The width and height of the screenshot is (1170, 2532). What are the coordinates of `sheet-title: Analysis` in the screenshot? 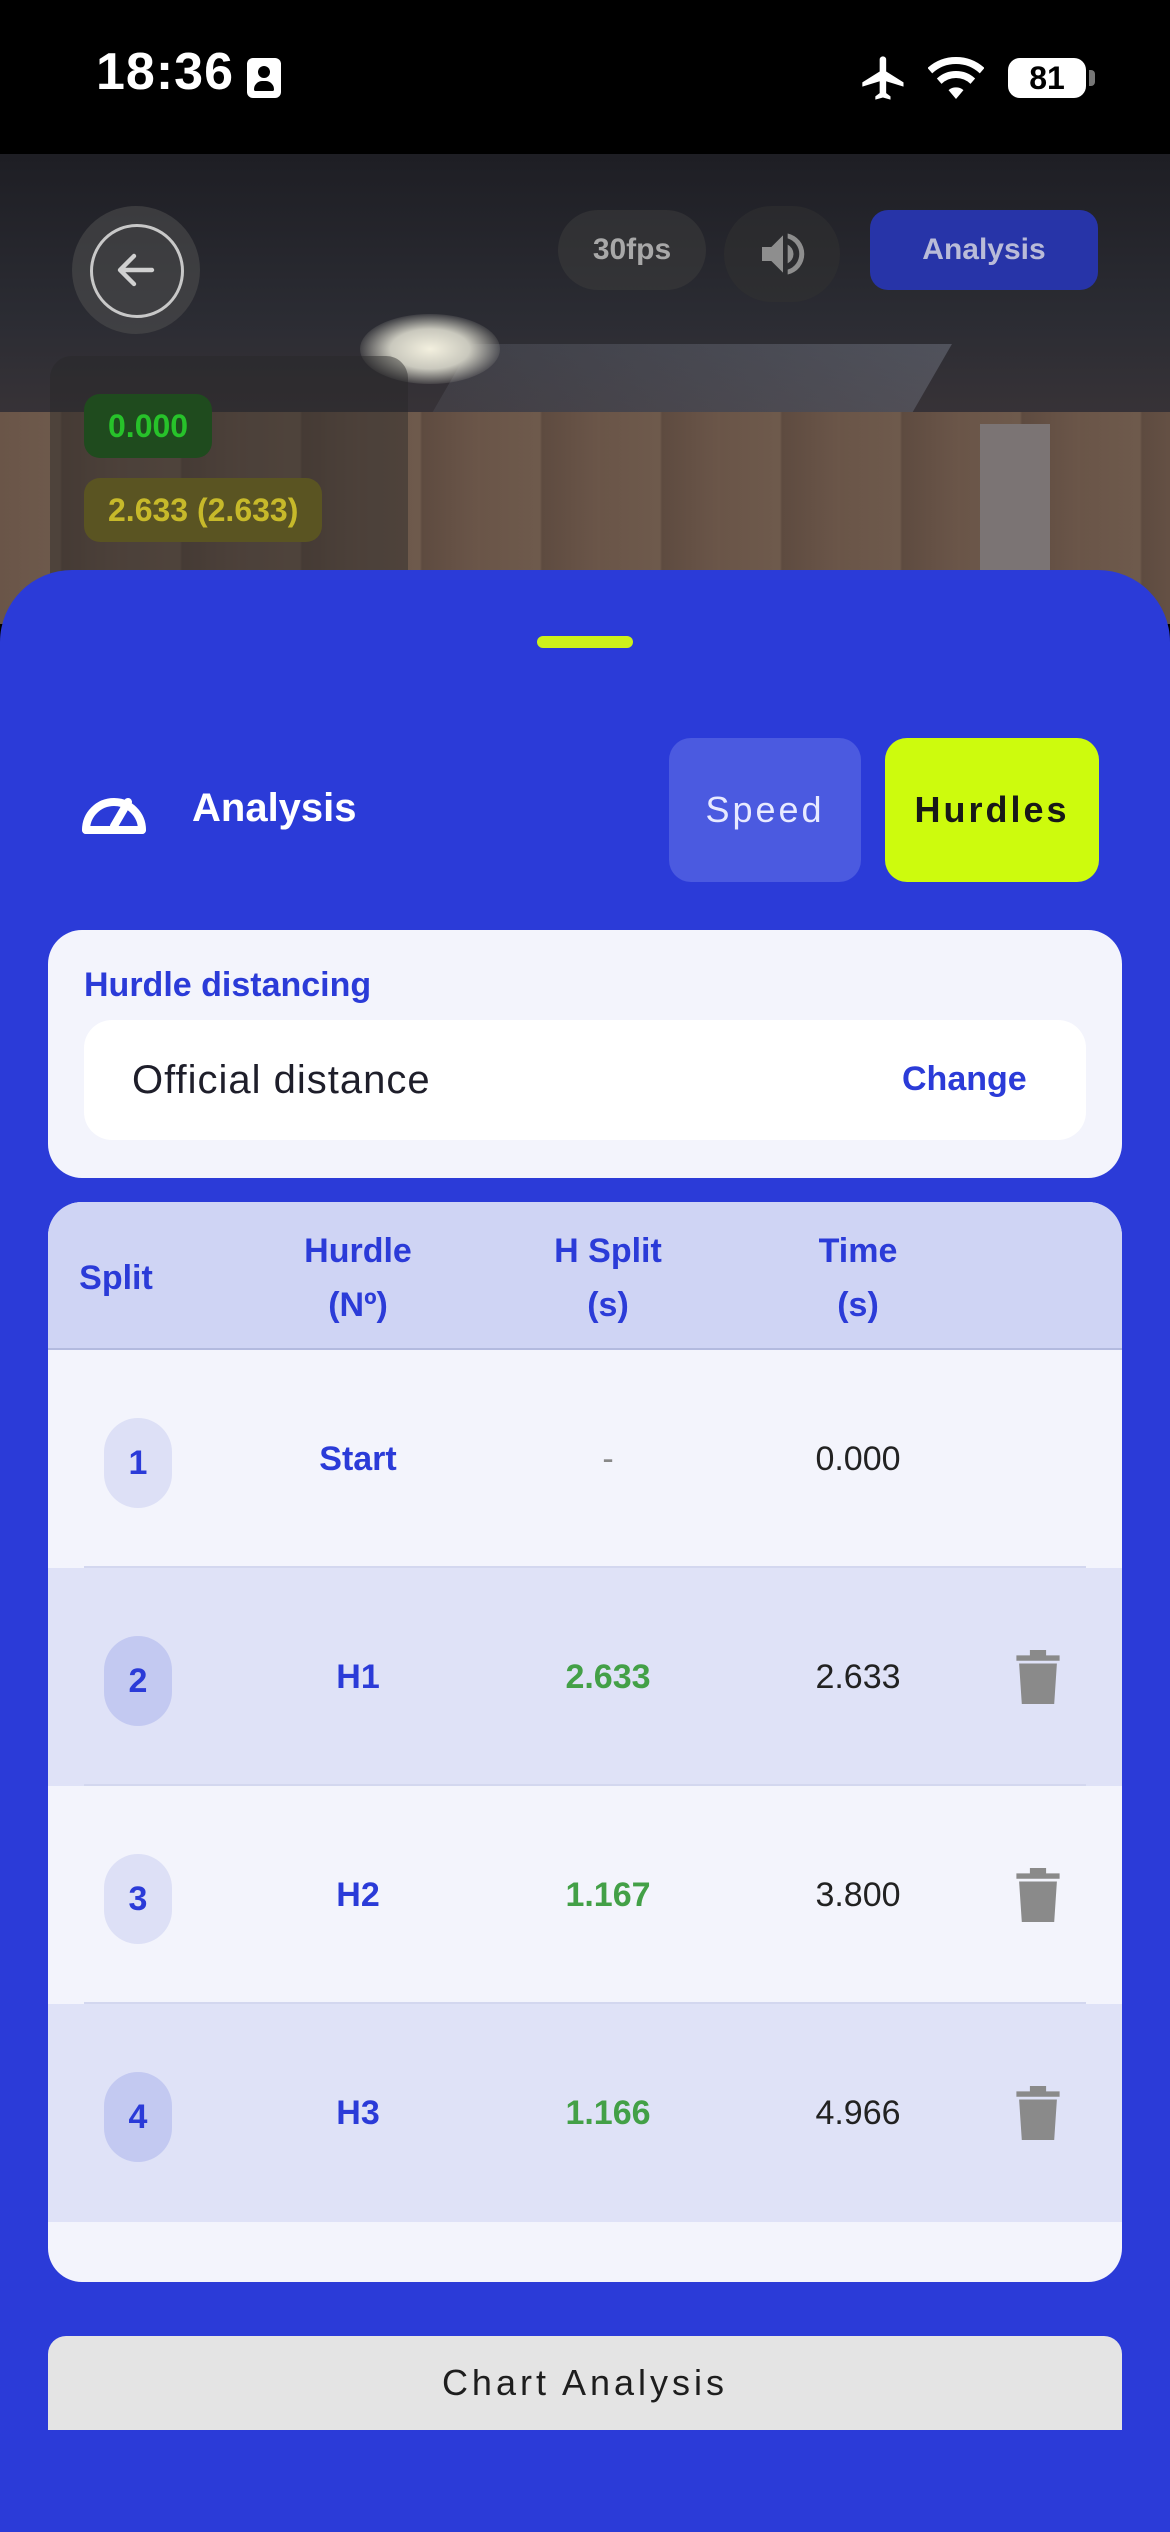 It's located at (274, 808).